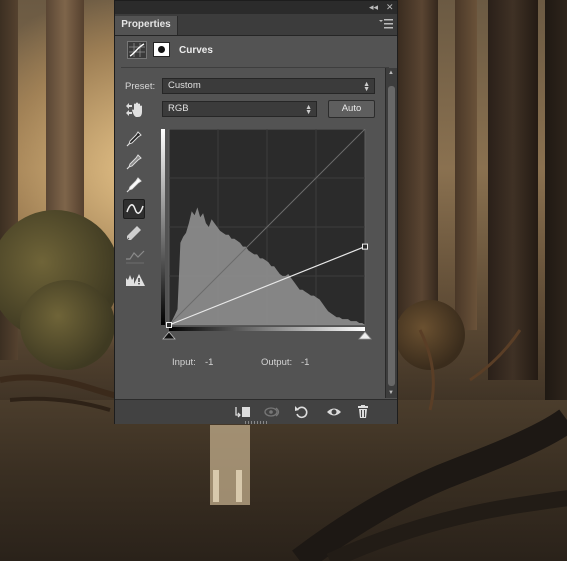 The image size is (567, 561). I want to click on channel-select: RGB ▲ ▼, so click(239, 109).